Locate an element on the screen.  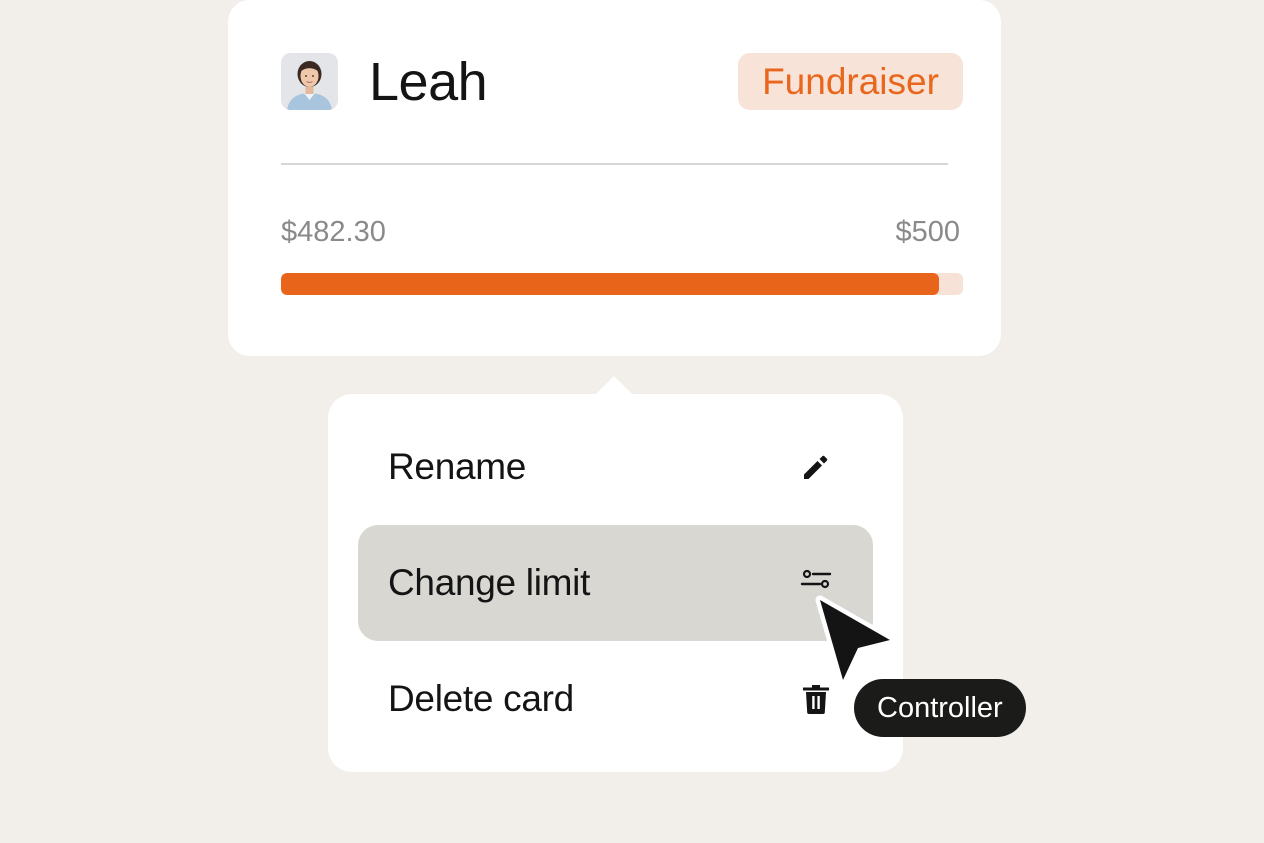
menu-item-rename: Rename is located at coordinates (615, 467).